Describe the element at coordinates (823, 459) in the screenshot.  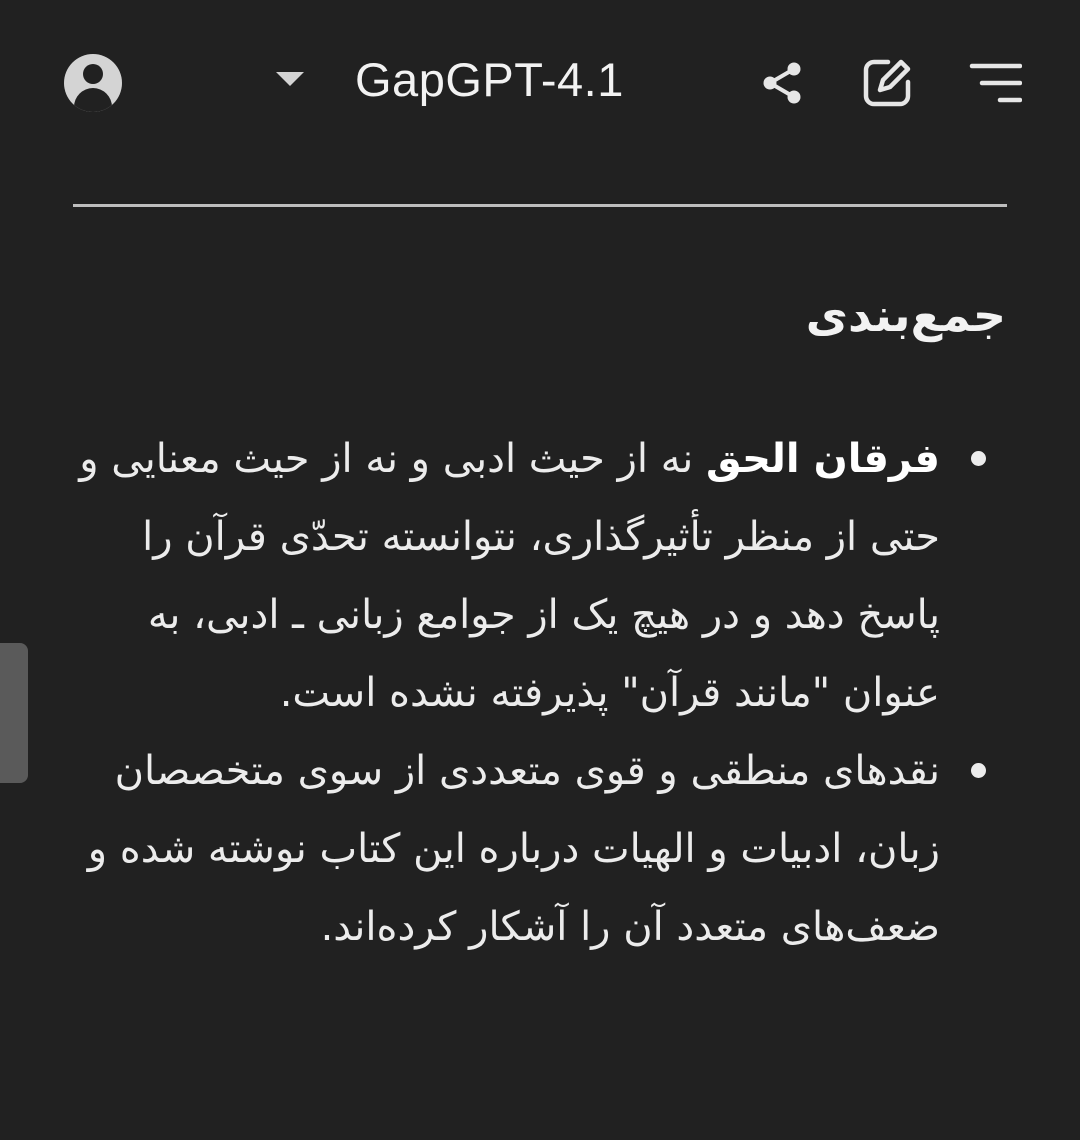
I see `bold-term: فرقان الحق` at that location.